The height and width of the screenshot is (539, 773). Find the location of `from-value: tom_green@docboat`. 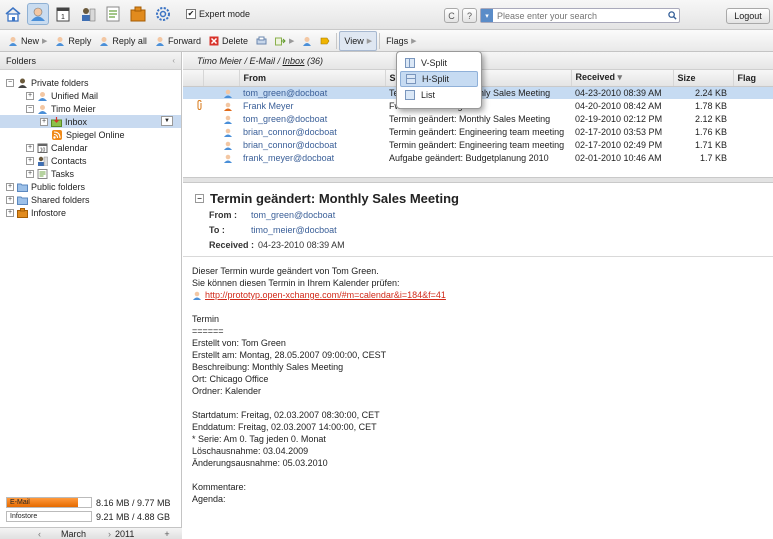

from-value: tom_green@docboat is located at coordinates (293, 215).